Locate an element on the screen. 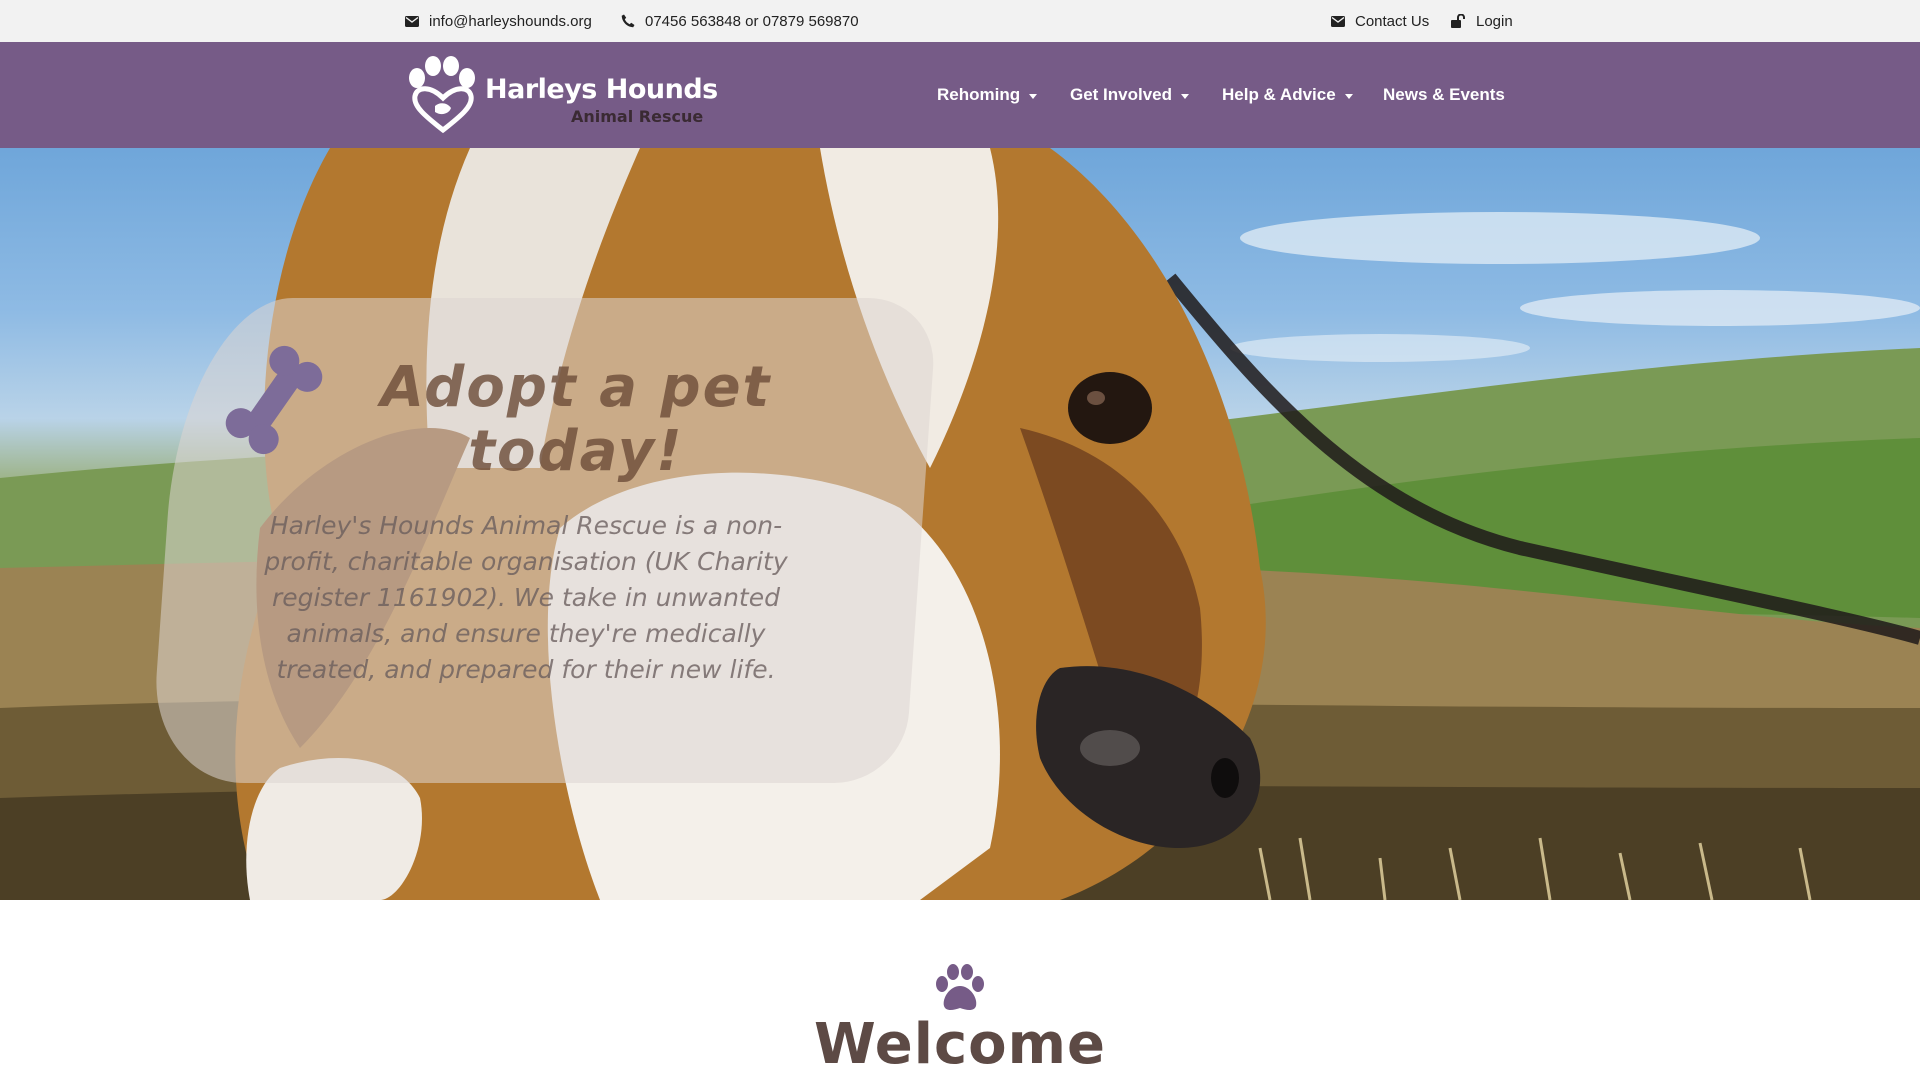  unlock-icon is located at coordinates (1458, 21).